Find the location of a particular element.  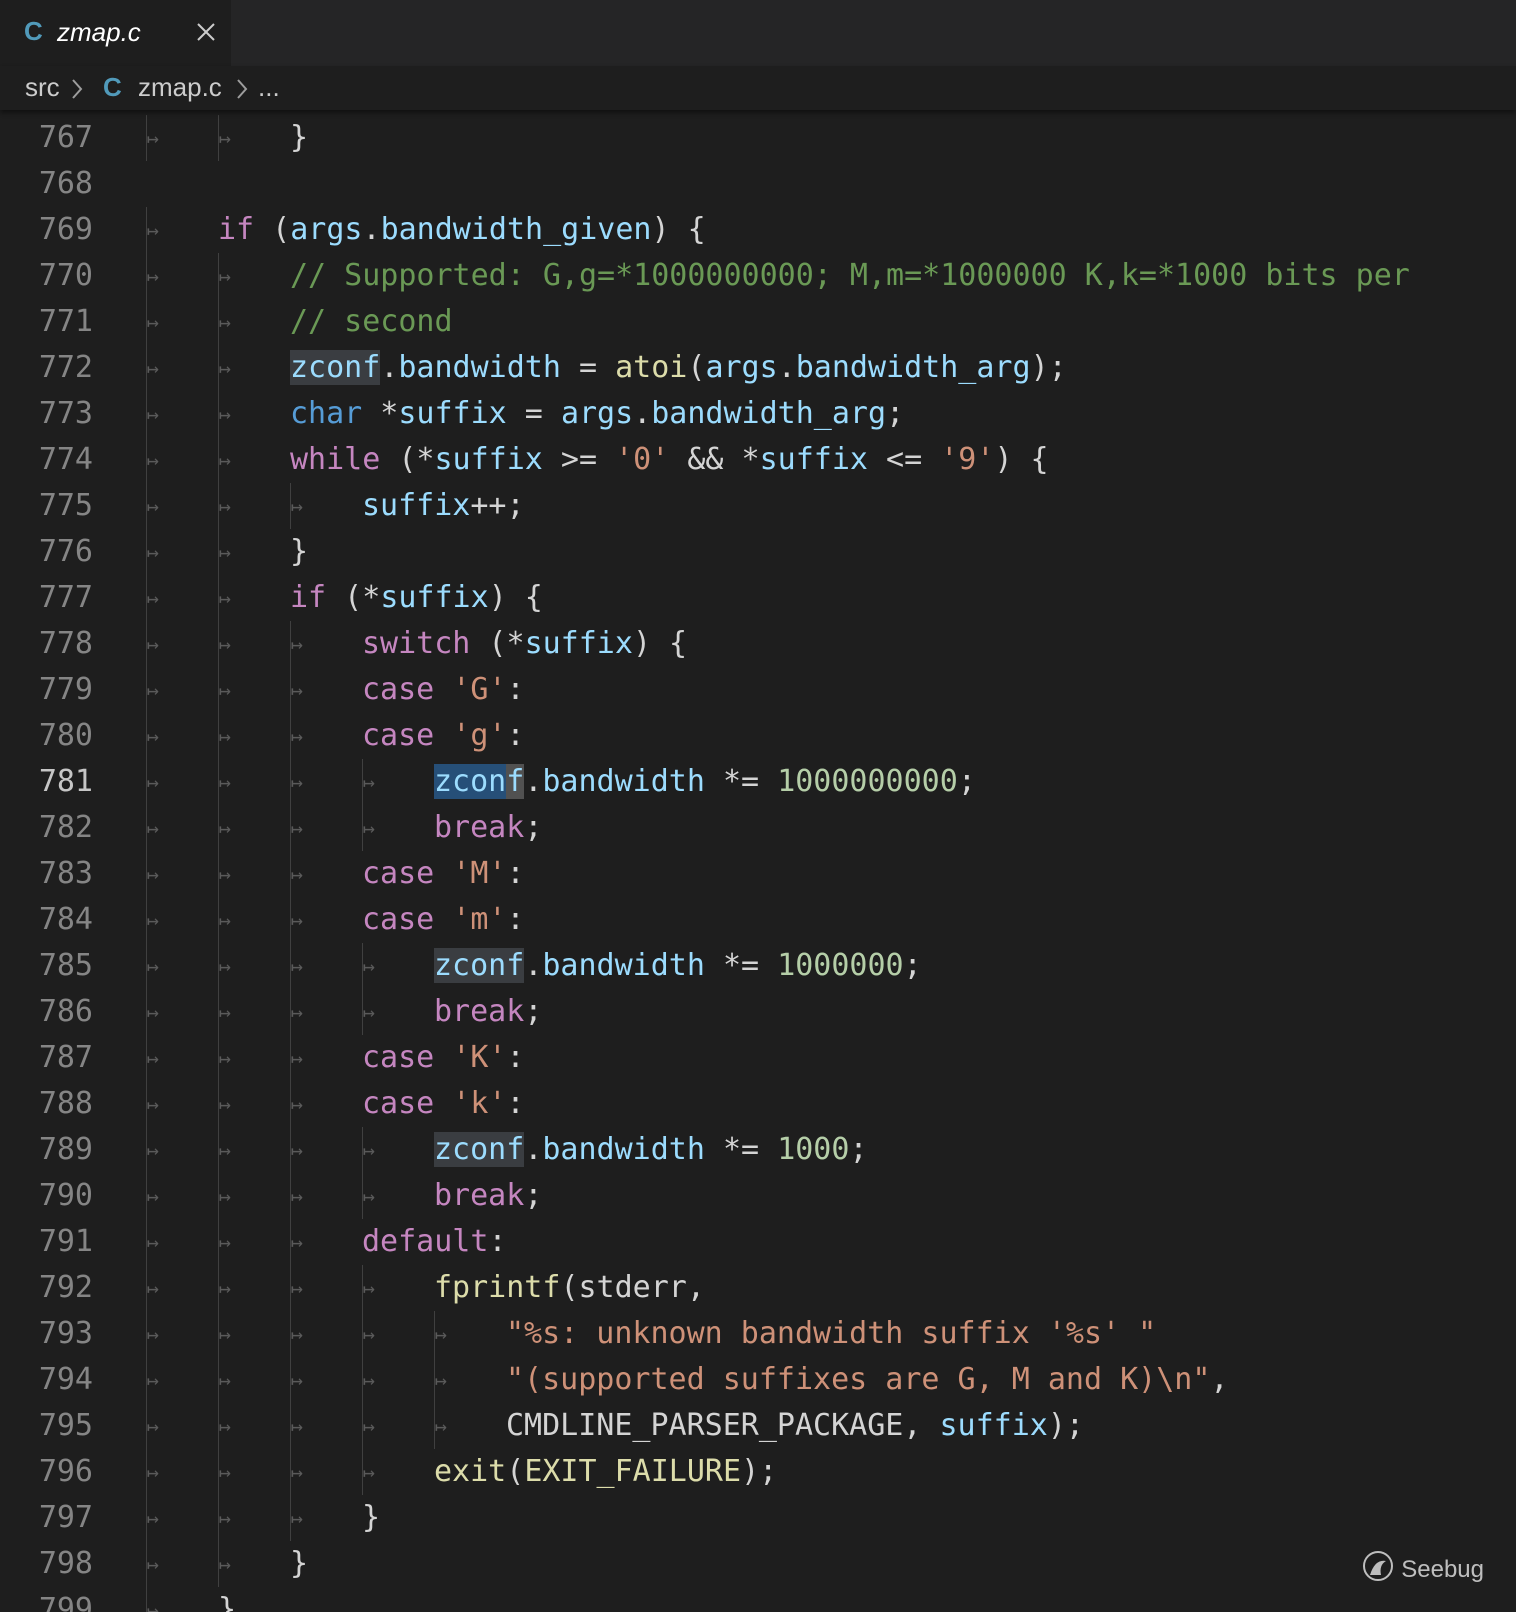

code-line: 788 ↦ ↦ ↦ case 'k': is located at coordinates (758, 1104).